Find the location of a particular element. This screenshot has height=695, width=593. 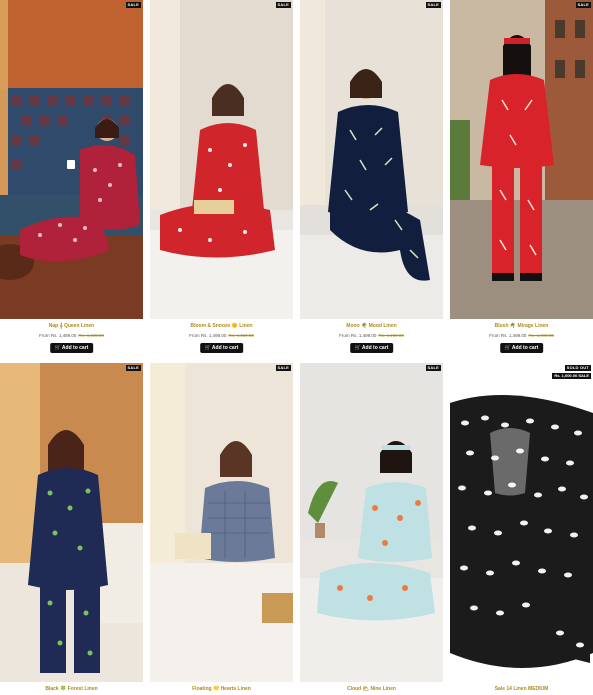

sold-out-badge: SOLD OUT is located at coordinates (577, 368).